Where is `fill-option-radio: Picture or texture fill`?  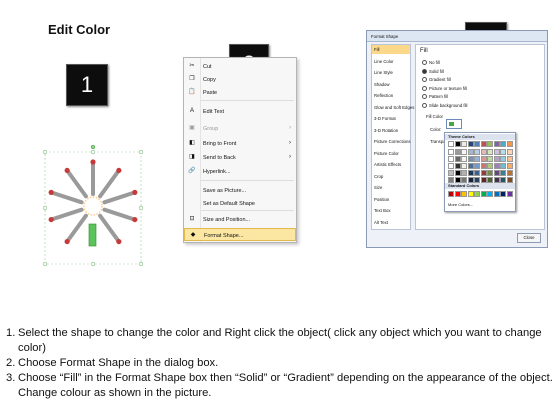 fill-option-radio: Picture or texture fill is located at coordinates (444, 88).